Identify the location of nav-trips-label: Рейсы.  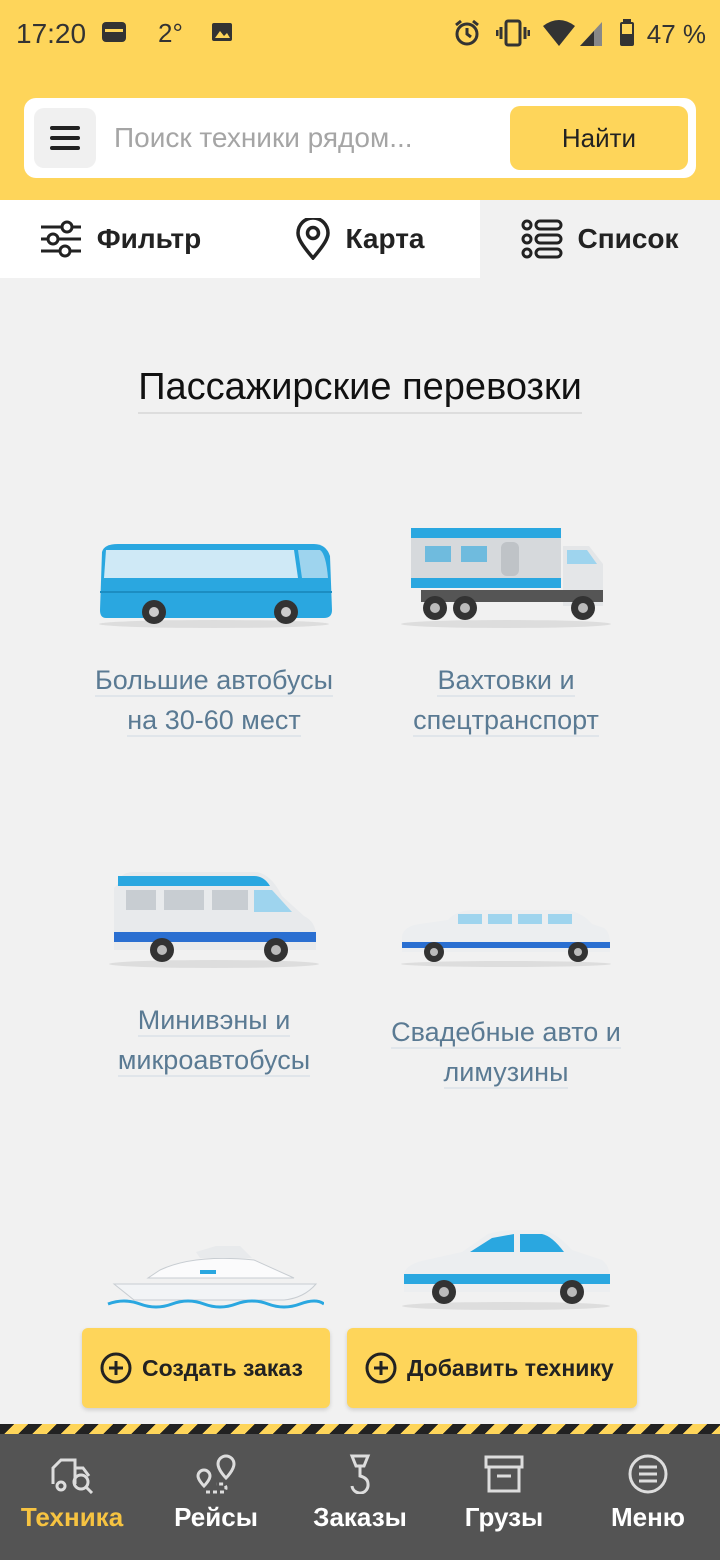
(216, 1517).